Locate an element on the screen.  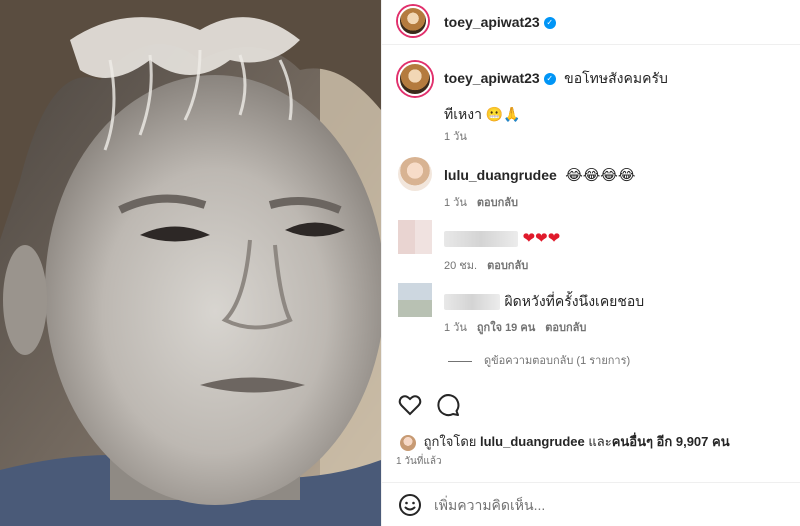
smiley-icon is located at coordinates (410, 505).